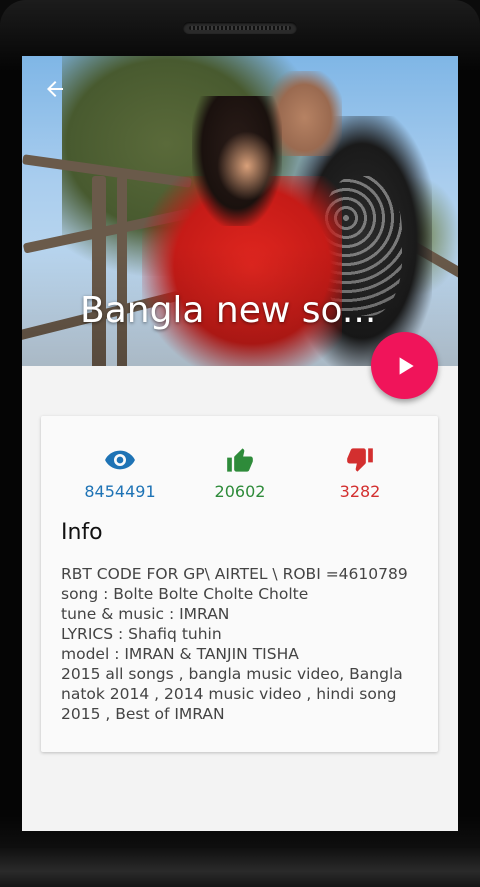 The image size is (480, 887). I want to click on description-line: RBT CODE FOR GP\ AIRTEL \ ROBI =4610789, so click(234, 574).